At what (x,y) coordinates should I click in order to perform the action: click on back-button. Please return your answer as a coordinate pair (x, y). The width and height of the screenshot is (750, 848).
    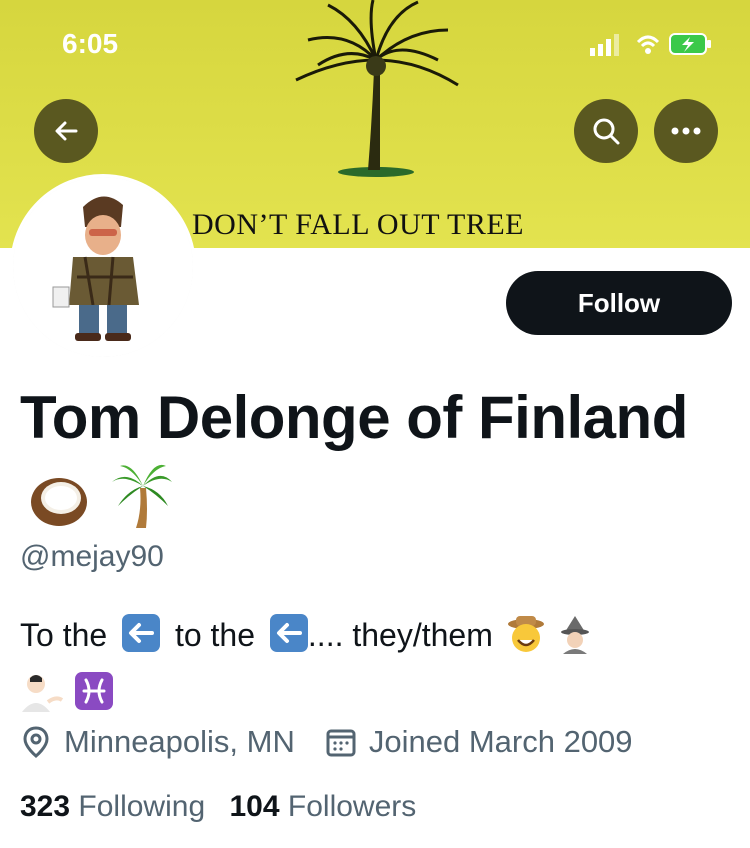
    Looking at the image, I should click on (66, 131).